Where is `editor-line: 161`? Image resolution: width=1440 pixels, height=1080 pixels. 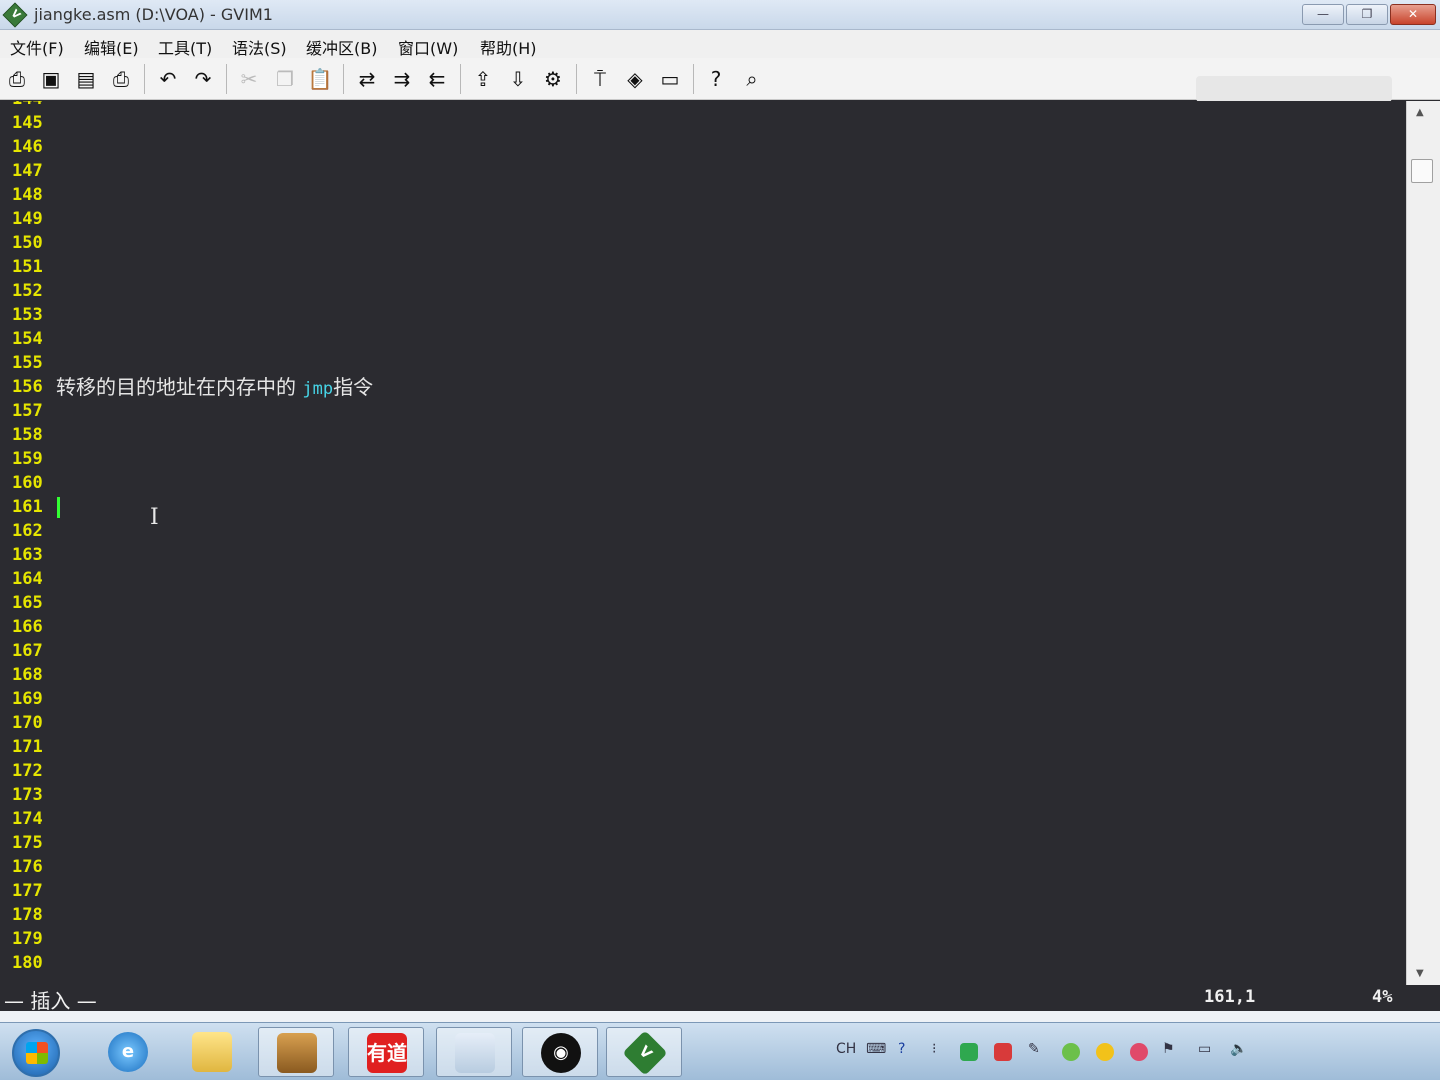
editor-line: 161 is located at coordinates (703, 507).